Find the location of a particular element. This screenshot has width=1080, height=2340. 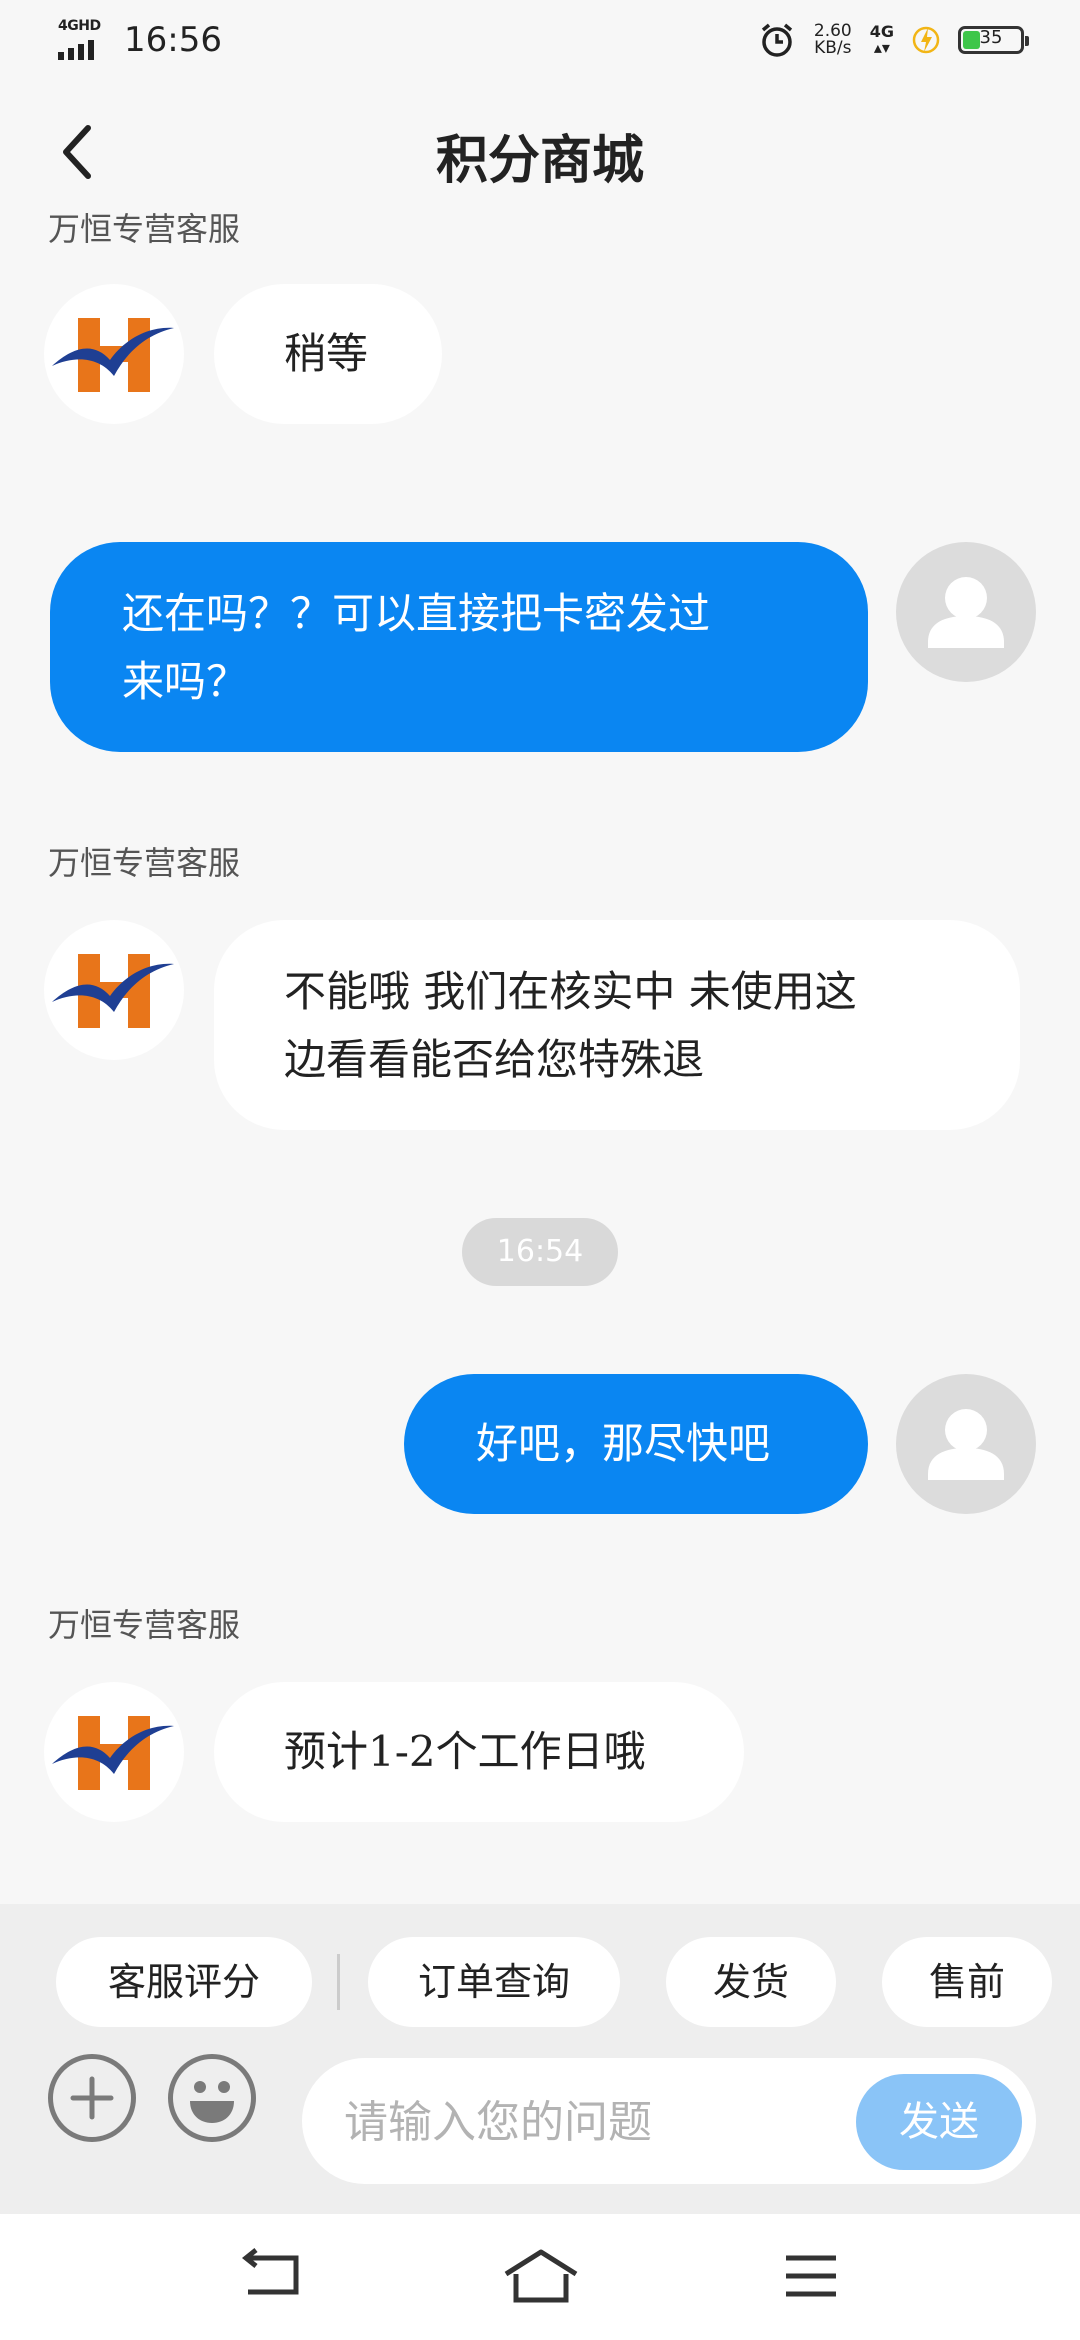

page-title: 积分商城 is located at coordinates (539, 161).